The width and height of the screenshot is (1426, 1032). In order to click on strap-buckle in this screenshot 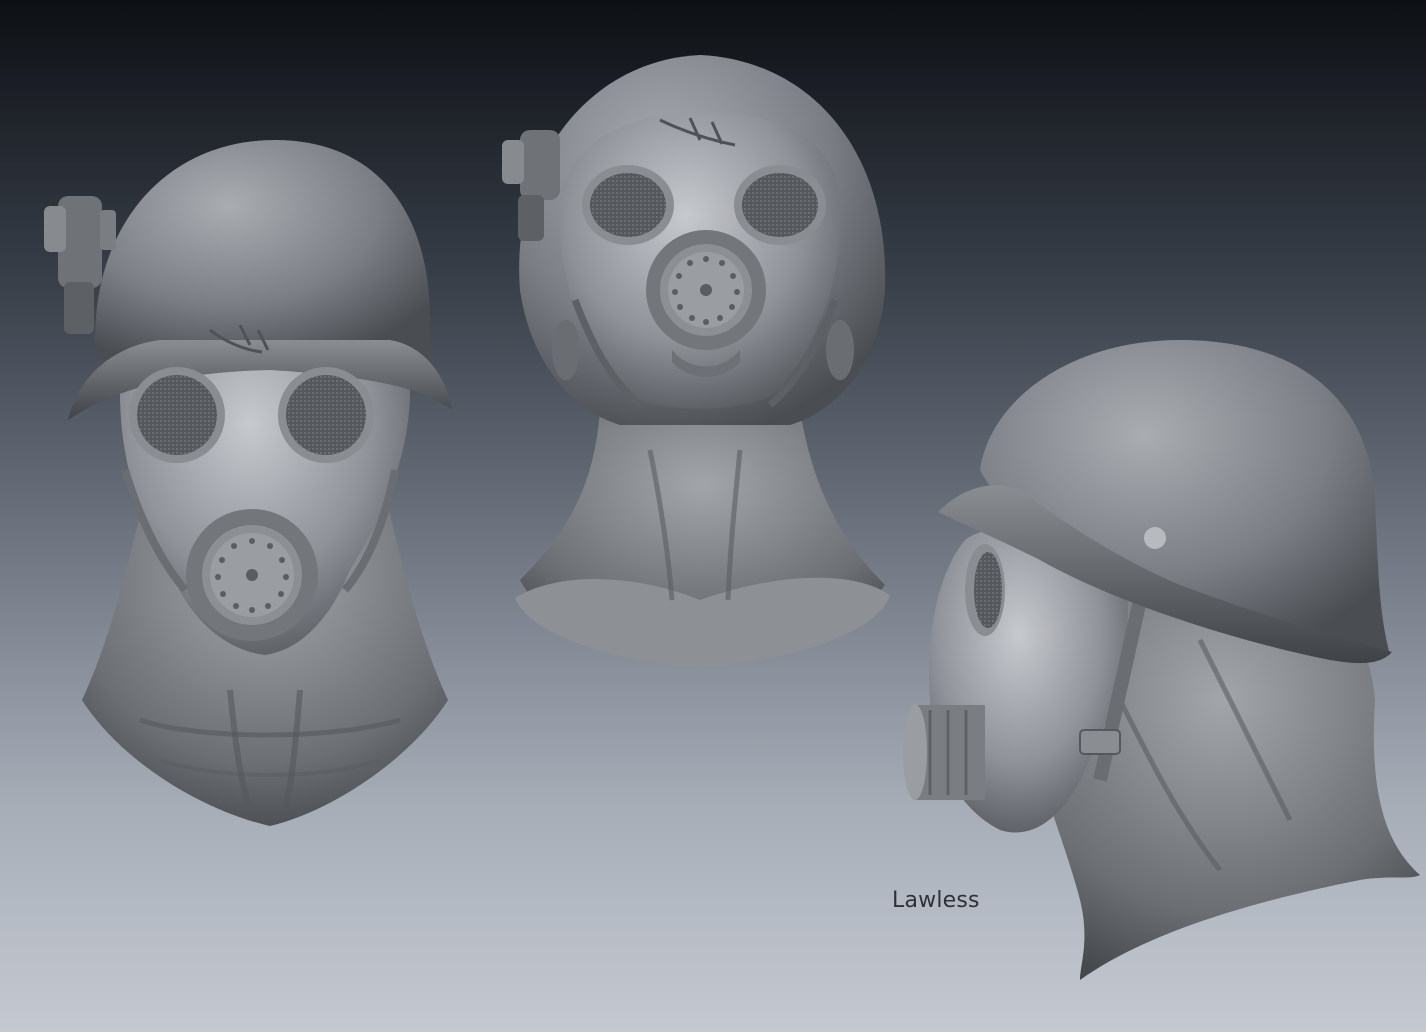, I will do `click(1100, 742)`.